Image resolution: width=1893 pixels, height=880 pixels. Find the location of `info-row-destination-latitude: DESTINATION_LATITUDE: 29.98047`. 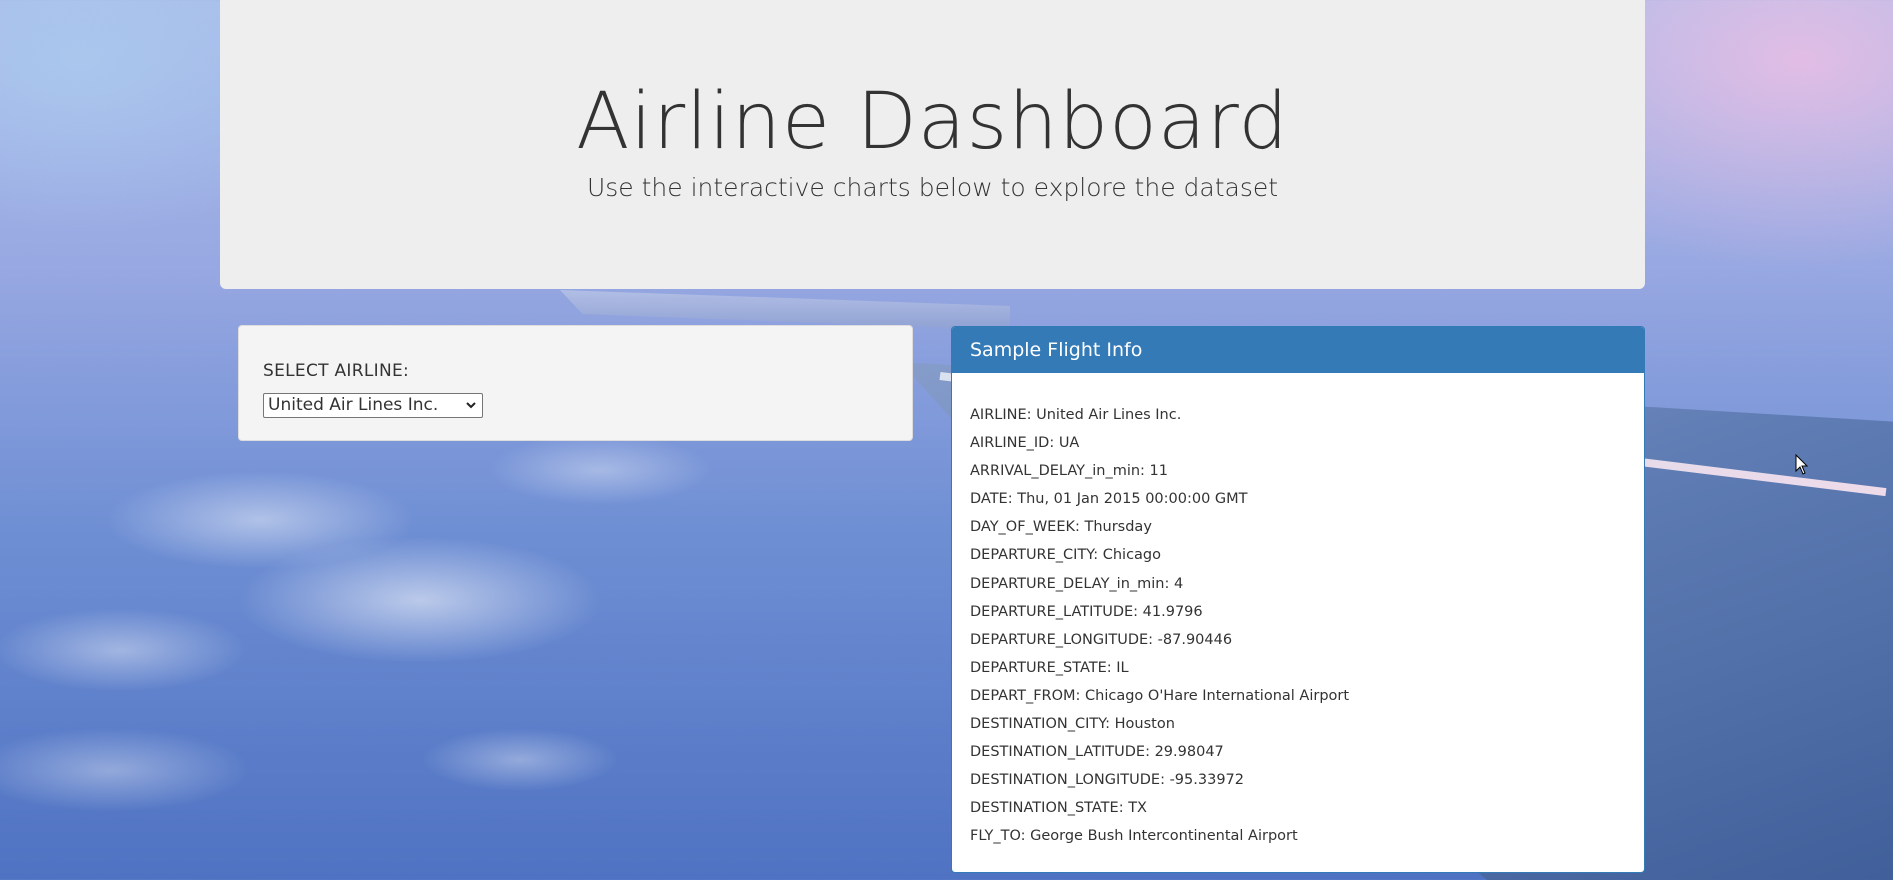

info-row-destination-latitude: DESTINATION_LATITUDE: 29.98047 is located at coordinates (1097, 752).